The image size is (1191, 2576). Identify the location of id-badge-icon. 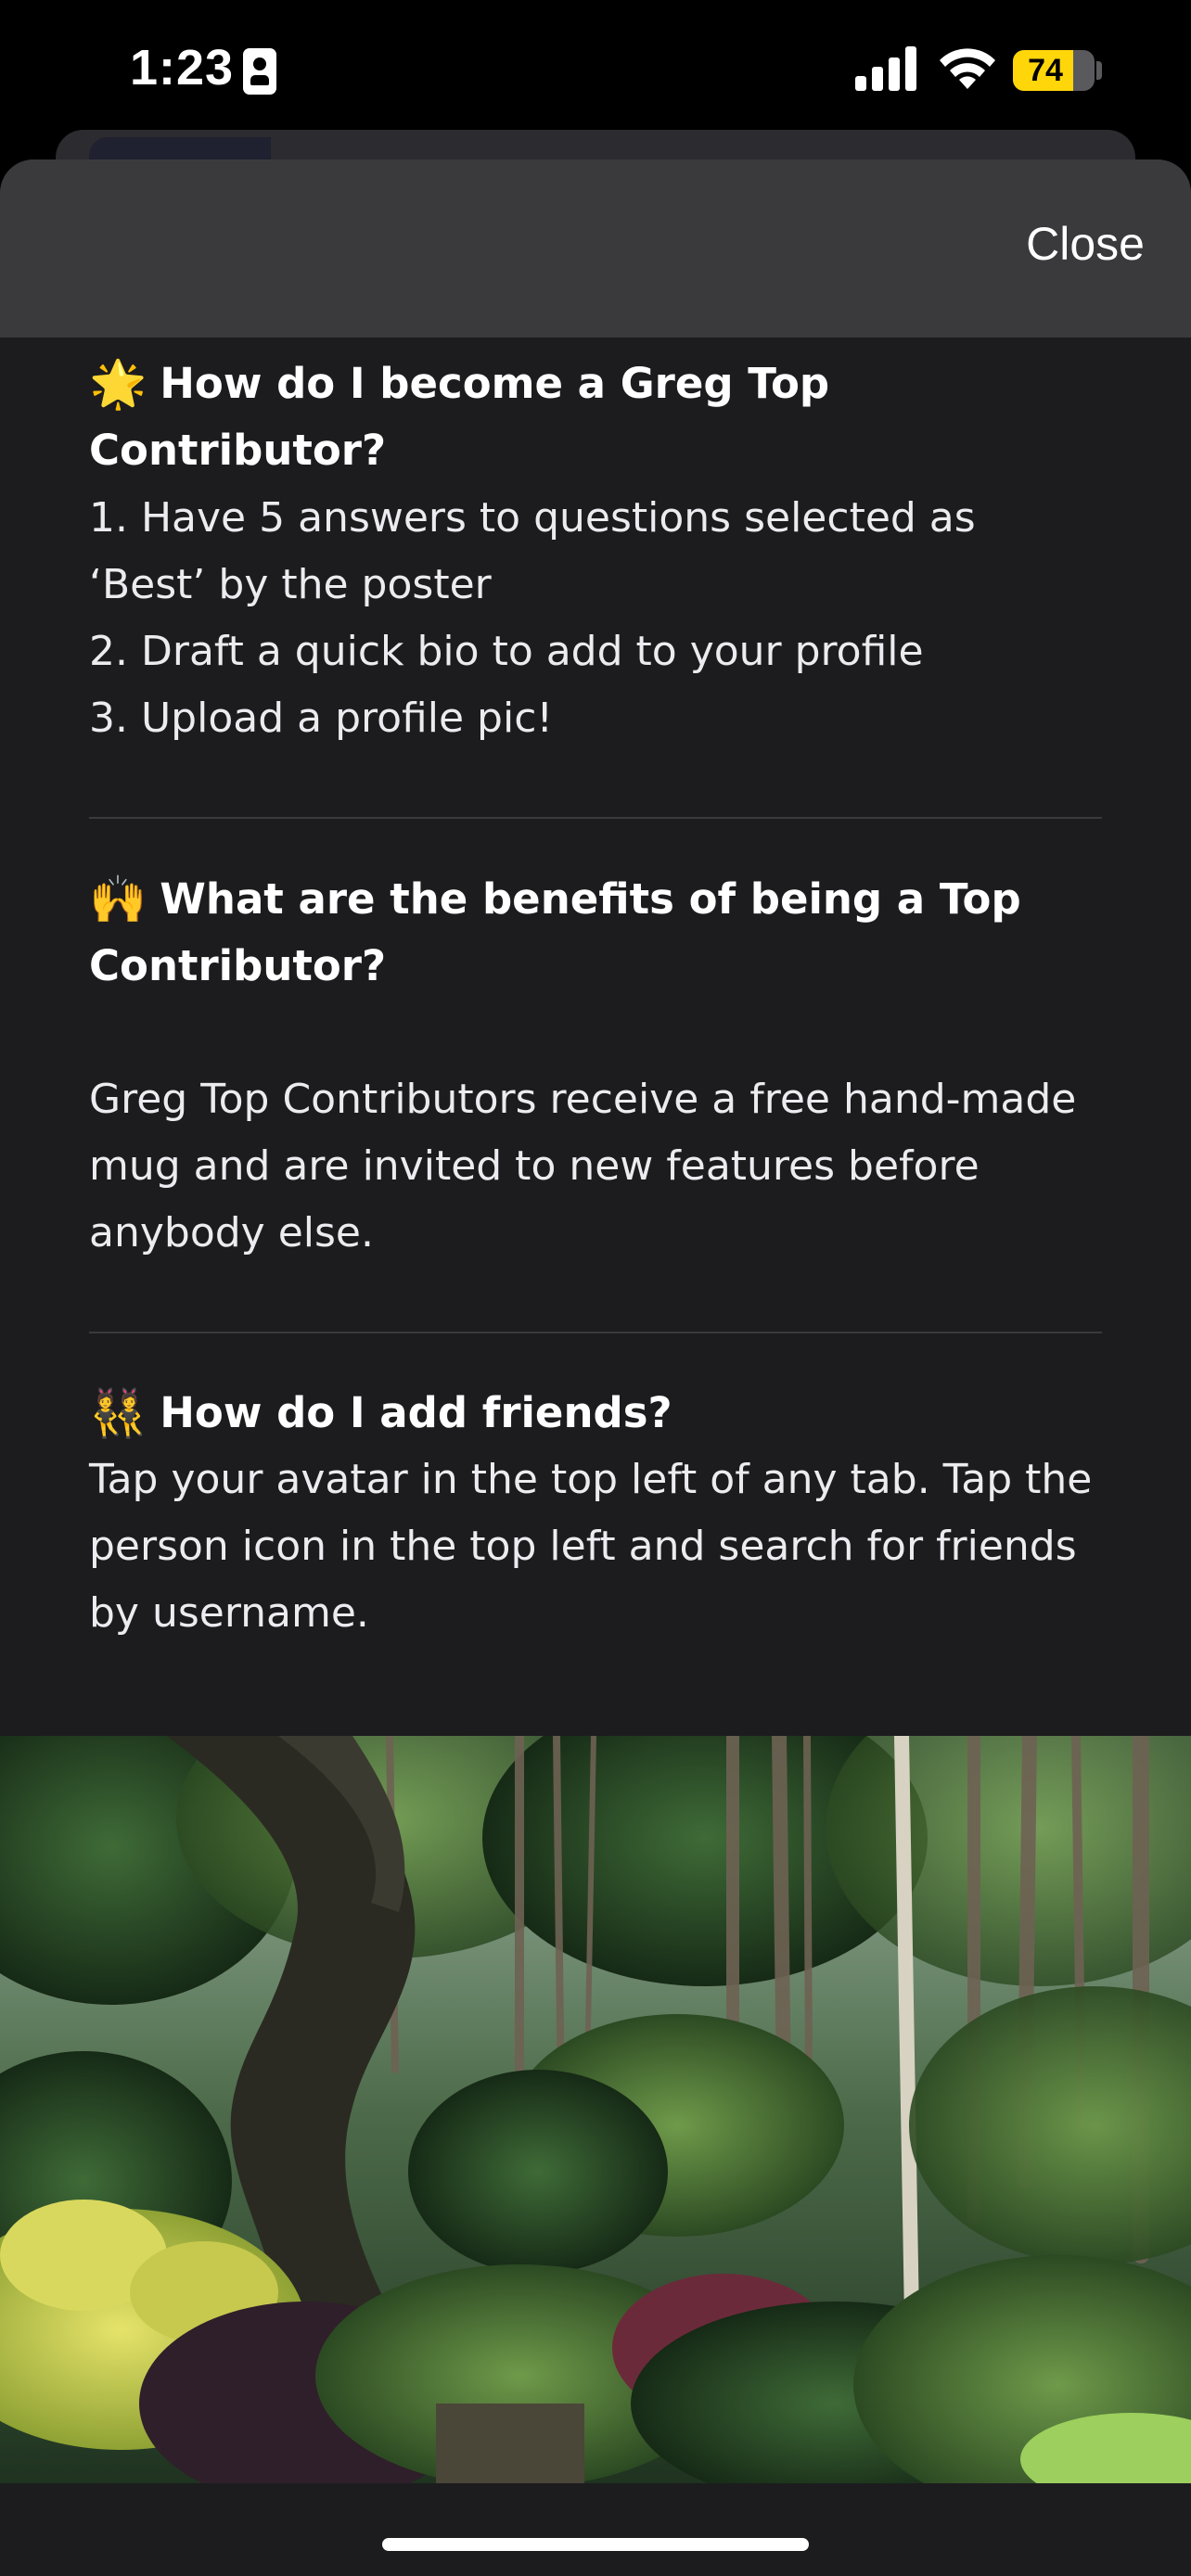
(259, 71).